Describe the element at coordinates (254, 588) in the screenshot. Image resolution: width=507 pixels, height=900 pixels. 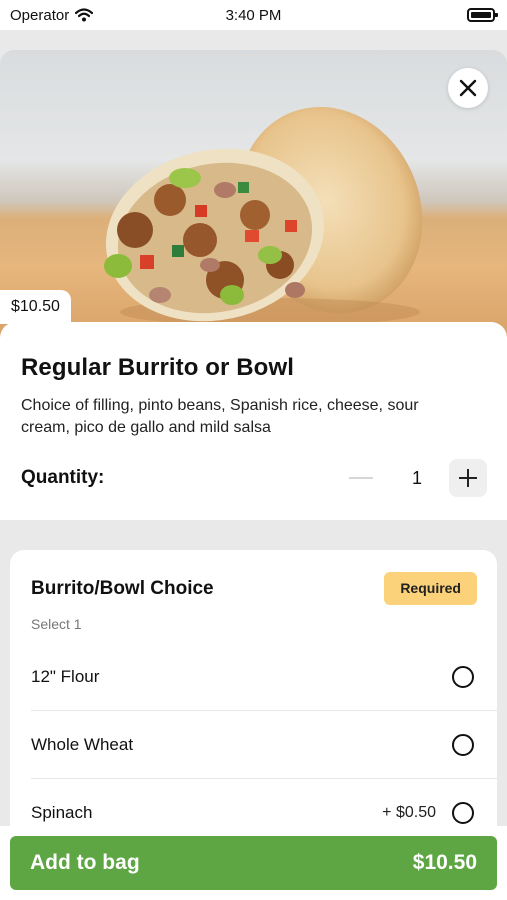
I see `option-group-header: Burrito/Bowl Choice Required` at that location.